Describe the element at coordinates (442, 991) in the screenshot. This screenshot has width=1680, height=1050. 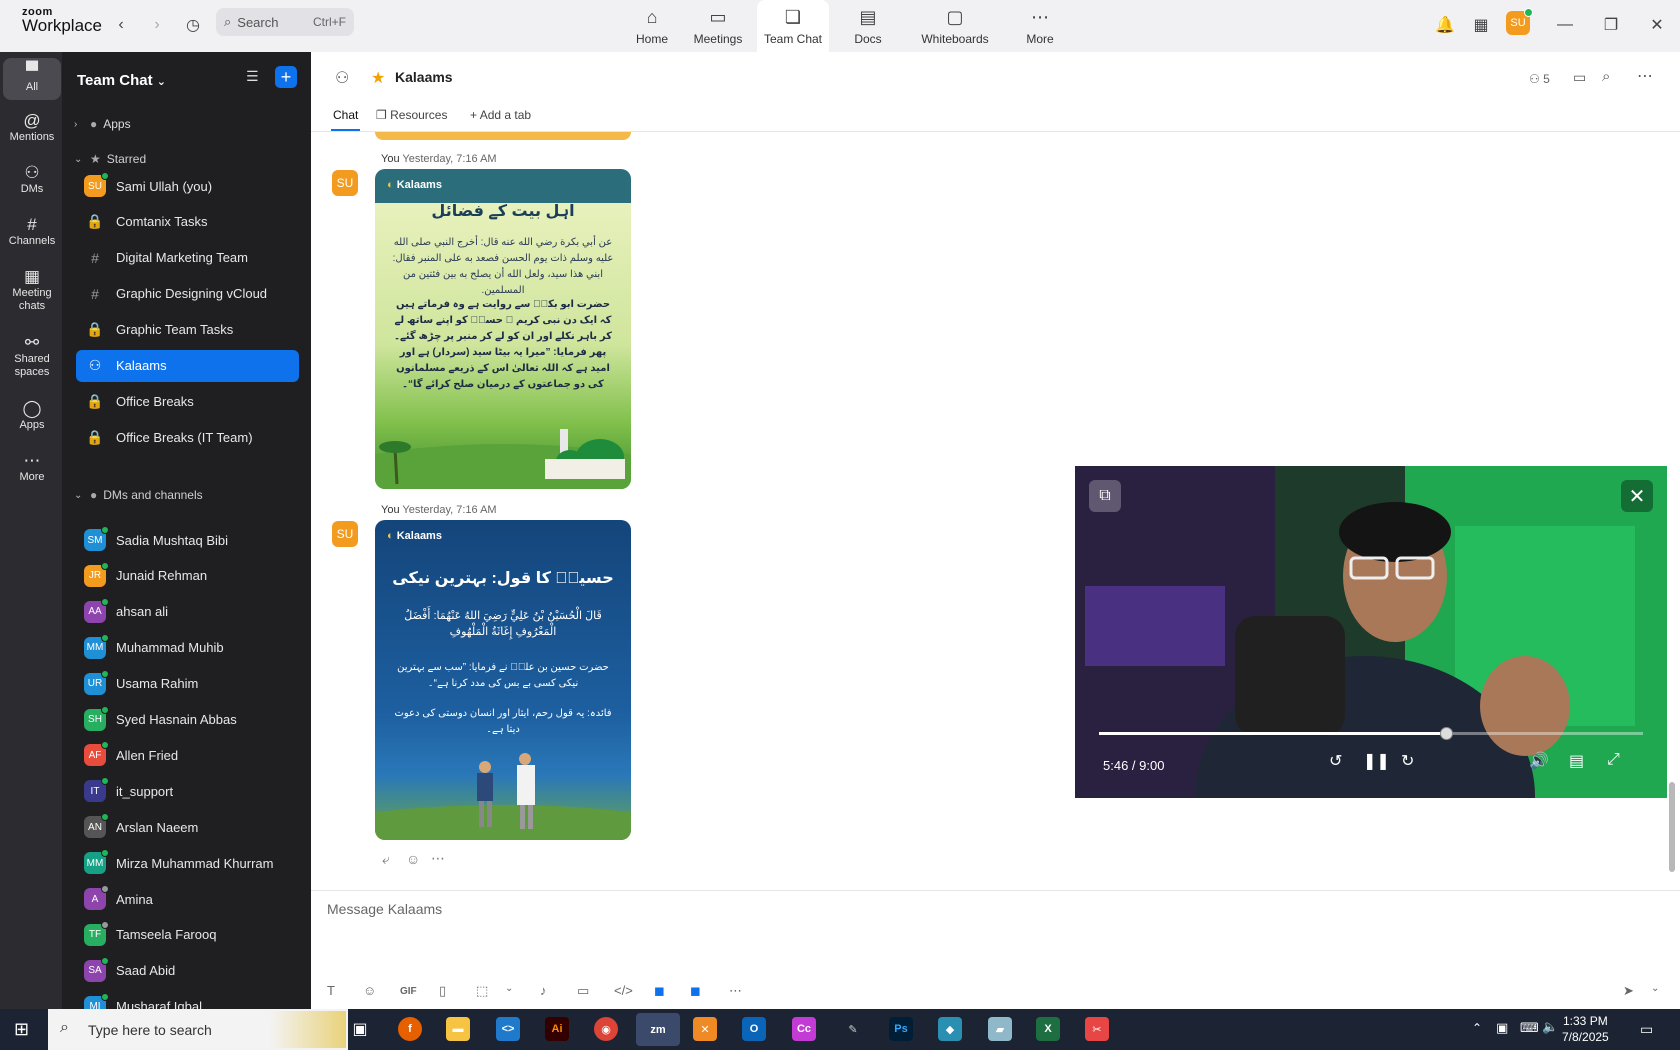
I see `file-icon: ▯` at that location.